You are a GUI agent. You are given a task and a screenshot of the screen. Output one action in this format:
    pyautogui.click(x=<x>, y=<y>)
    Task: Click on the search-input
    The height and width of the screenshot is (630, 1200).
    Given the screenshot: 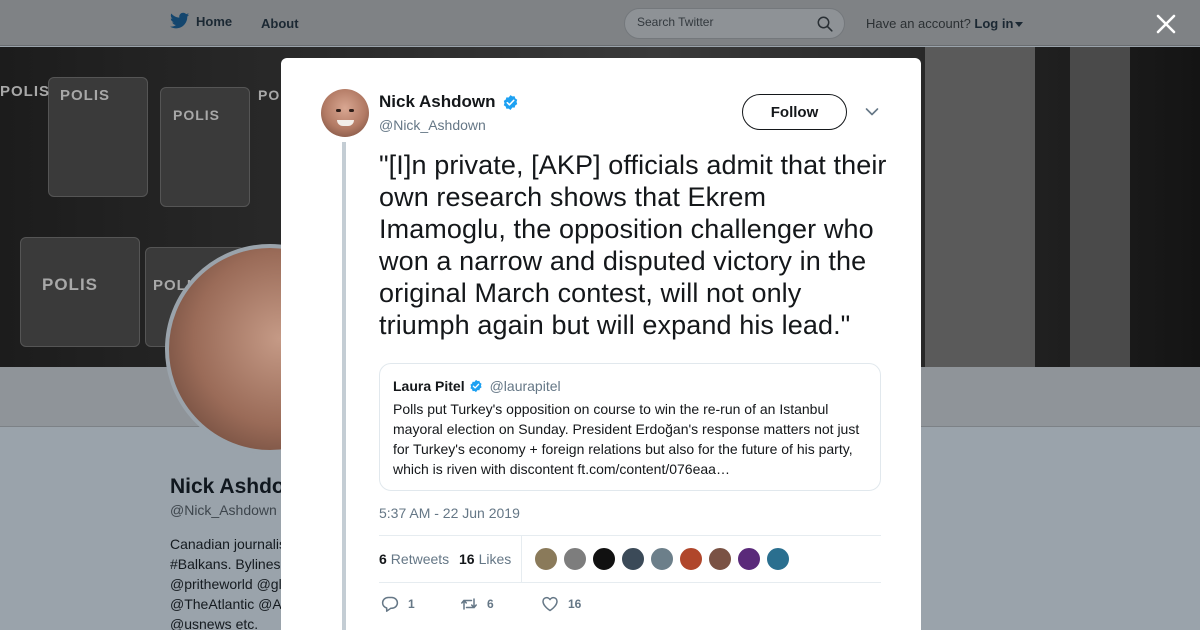 What is the action you would take?
    pyautogui.click(x=722, y=22)
    